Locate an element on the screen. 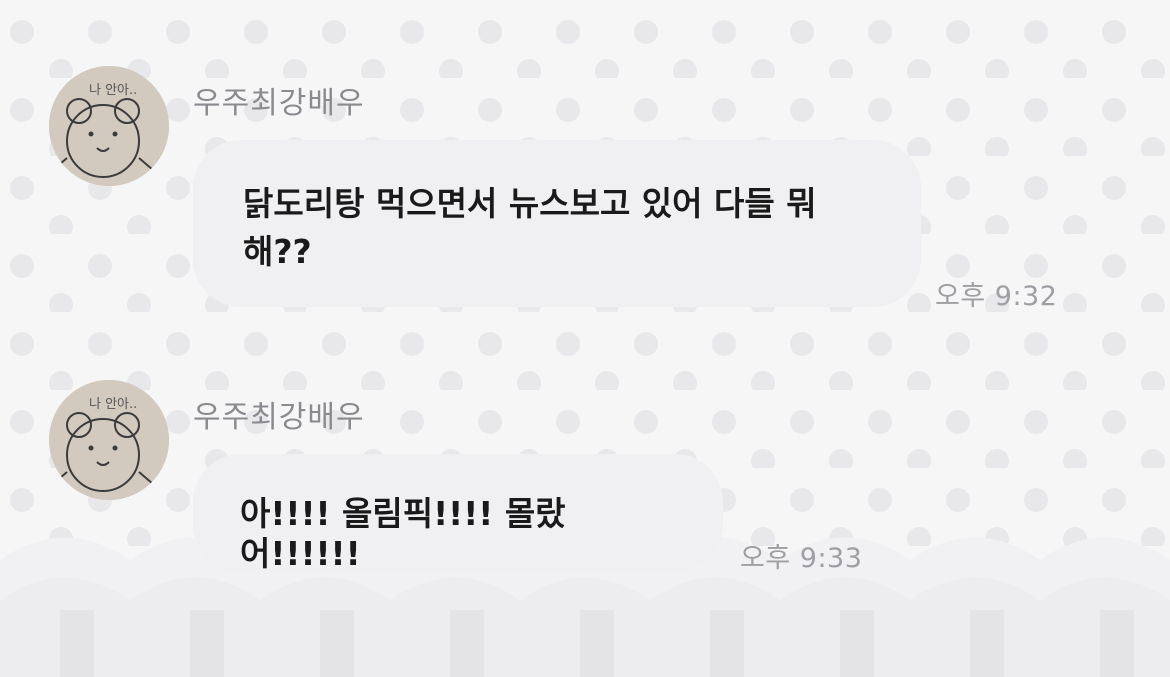  message-text: 아!!!! 올림픽!!!! 몰랐어!!!!!! is located at coordinates (403, 533).